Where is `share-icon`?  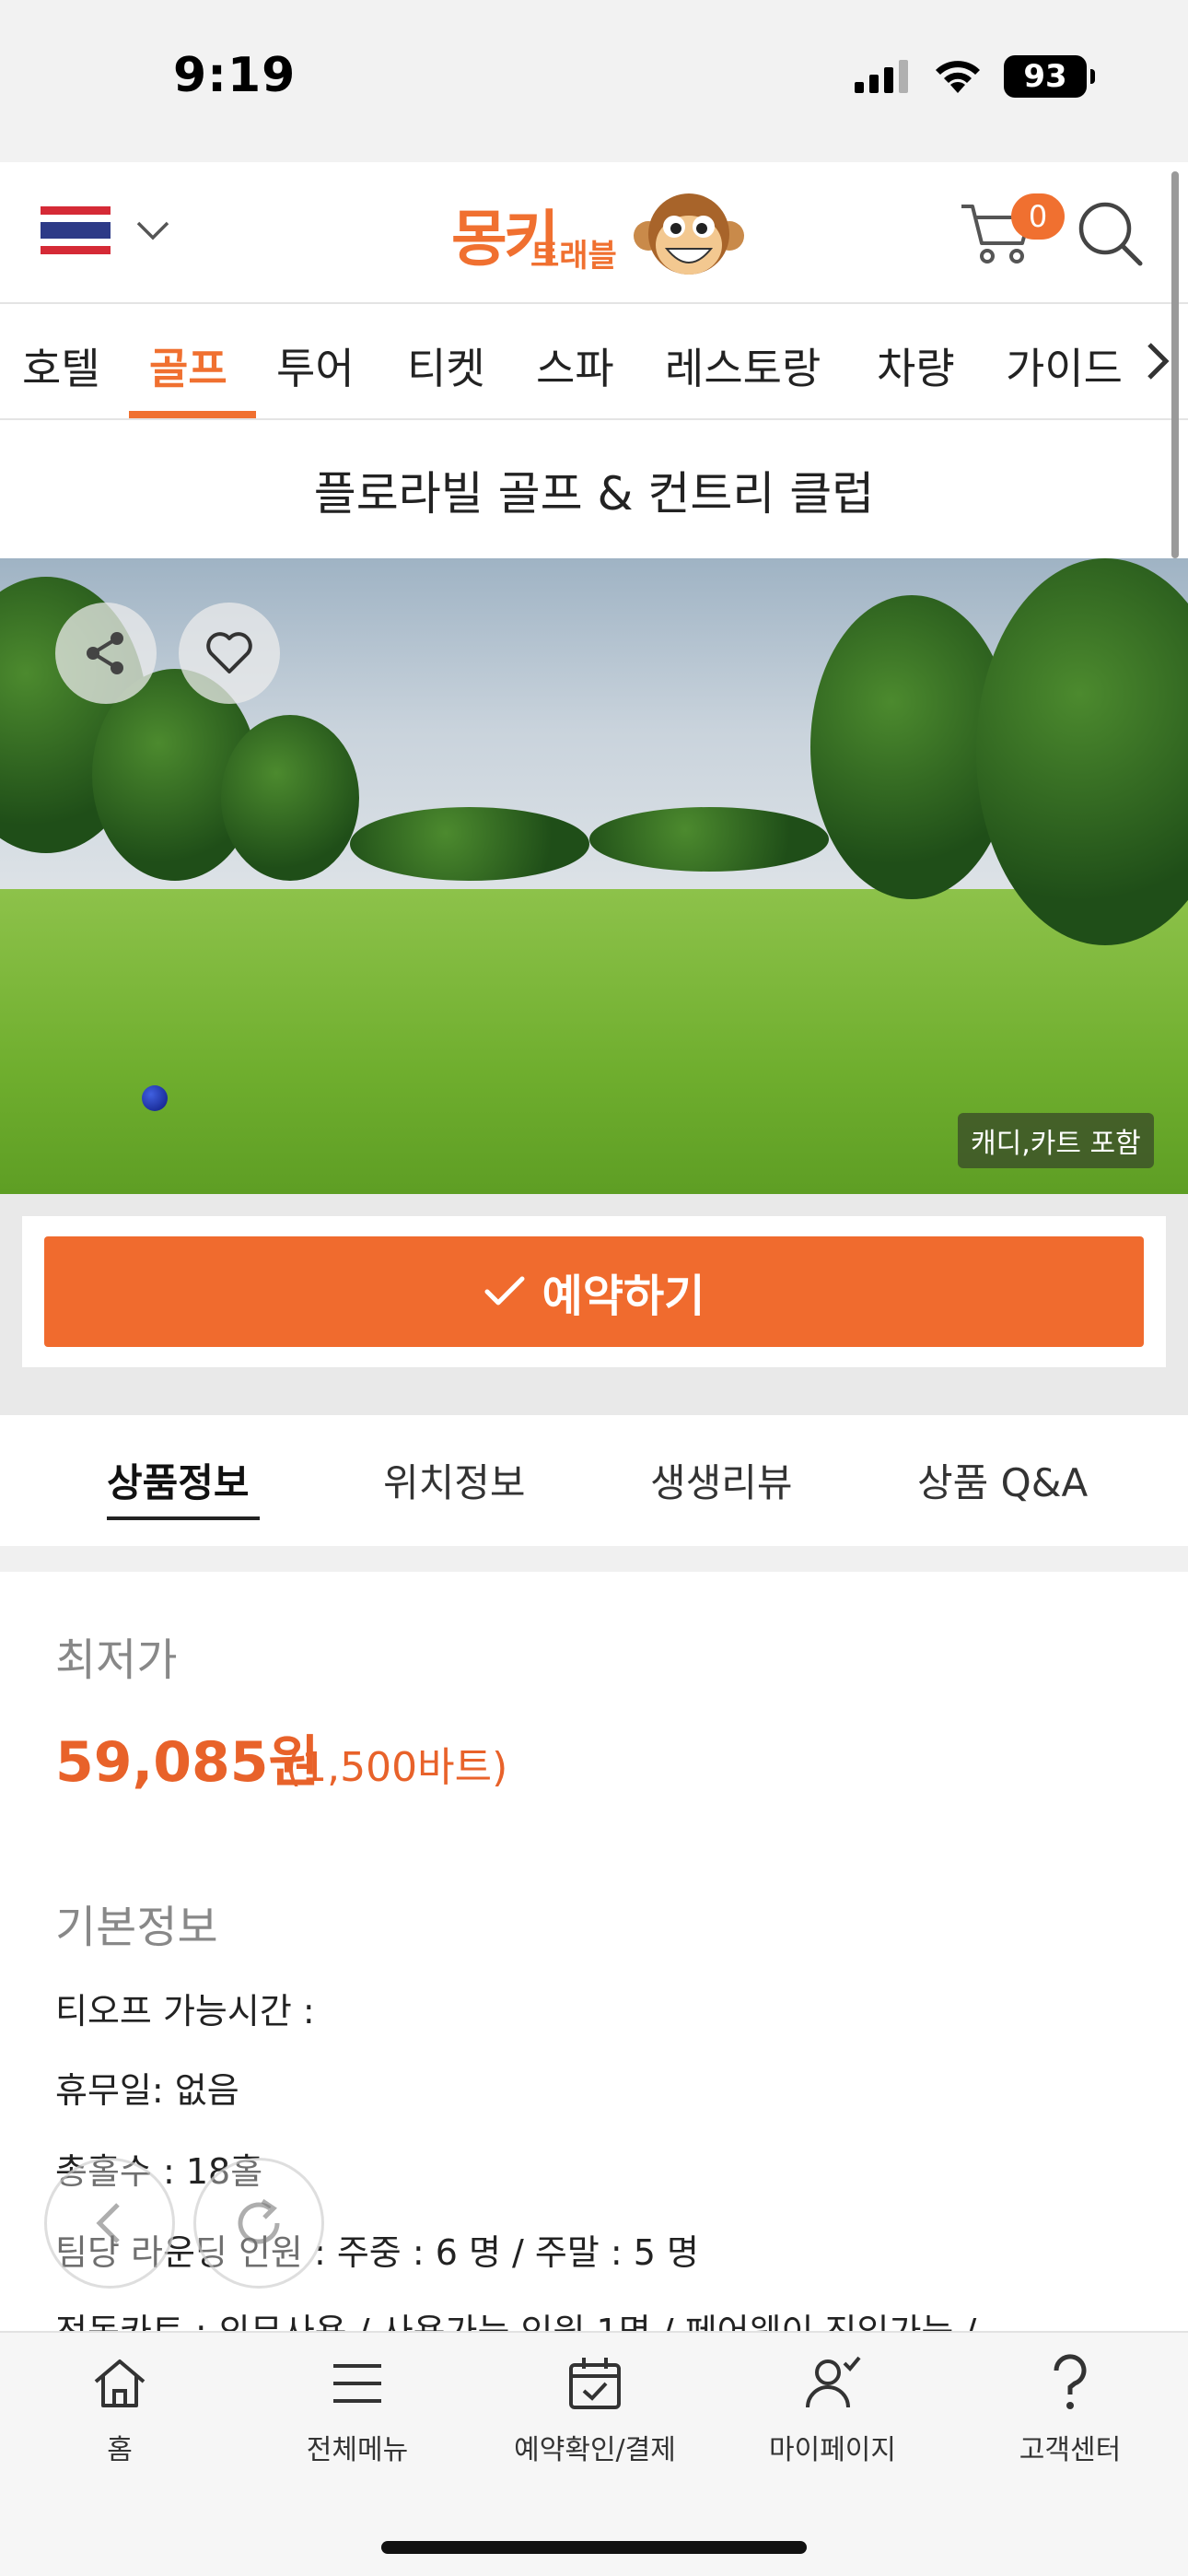 share-icon is located at coordinates (105, 653).